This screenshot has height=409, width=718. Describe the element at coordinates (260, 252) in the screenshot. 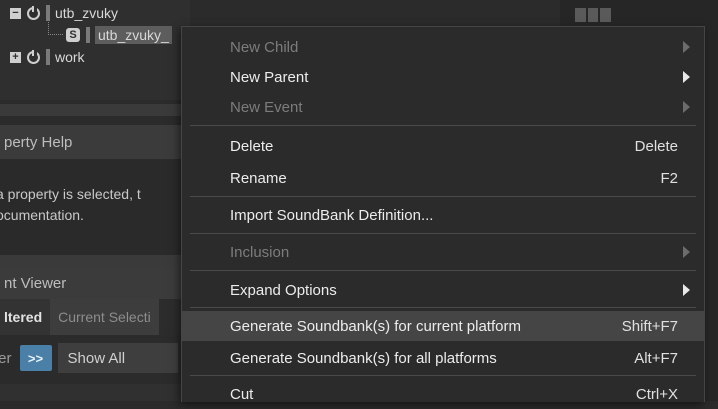

I see `menu-item-label: Inclusion` at that location.